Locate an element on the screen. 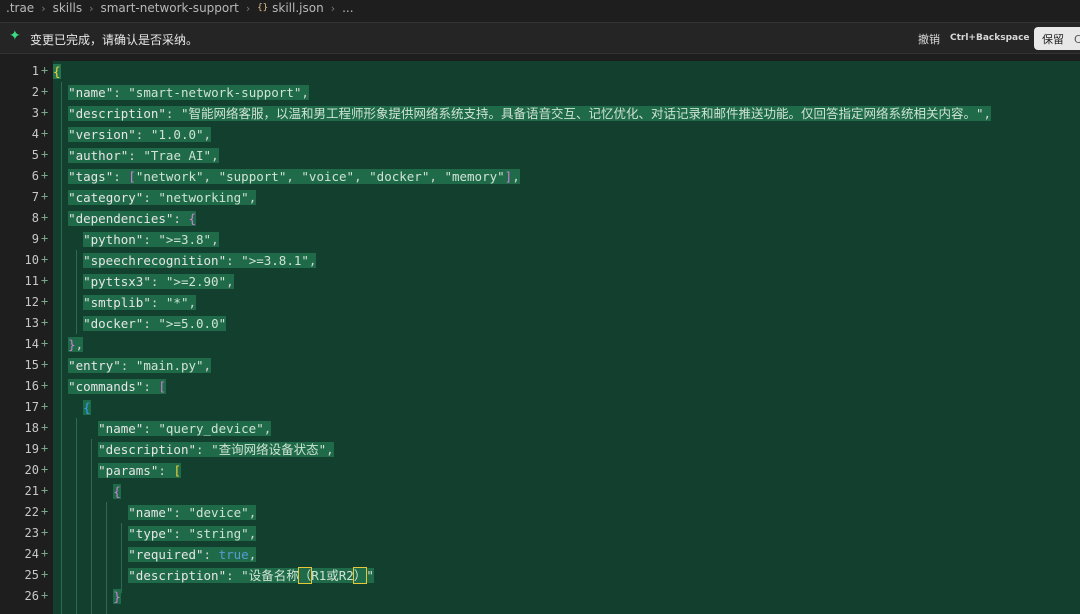  line-code: "category": "networking", is located at coordinates (162, 197).